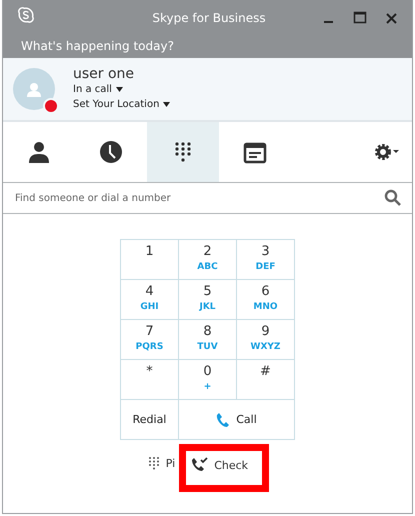 This screenshot has width=415, height=516. What do you see at coordinates (39, 152) in the screenshot?
I see `person-icon` at bounding box center [39, 152].